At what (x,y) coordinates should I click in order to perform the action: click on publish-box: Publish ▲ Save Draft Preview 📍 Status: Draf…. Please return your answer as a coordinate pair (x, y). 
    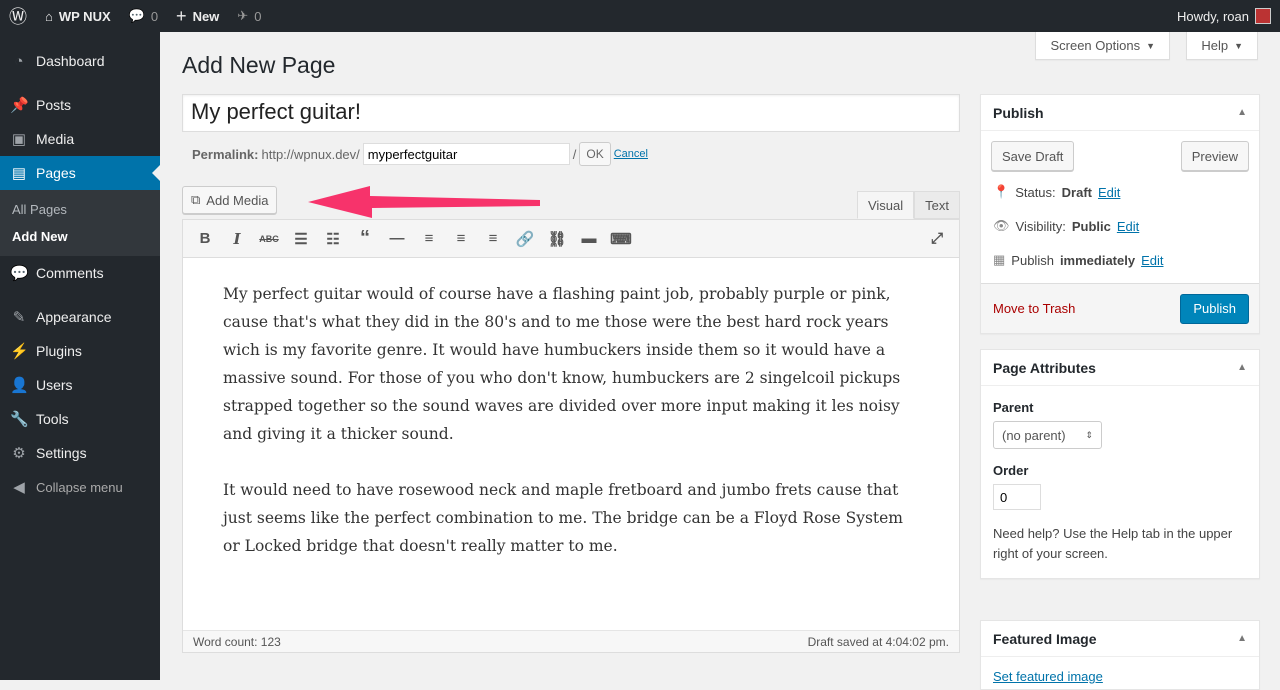
    Looking at the image, I should click on (1120, 214).